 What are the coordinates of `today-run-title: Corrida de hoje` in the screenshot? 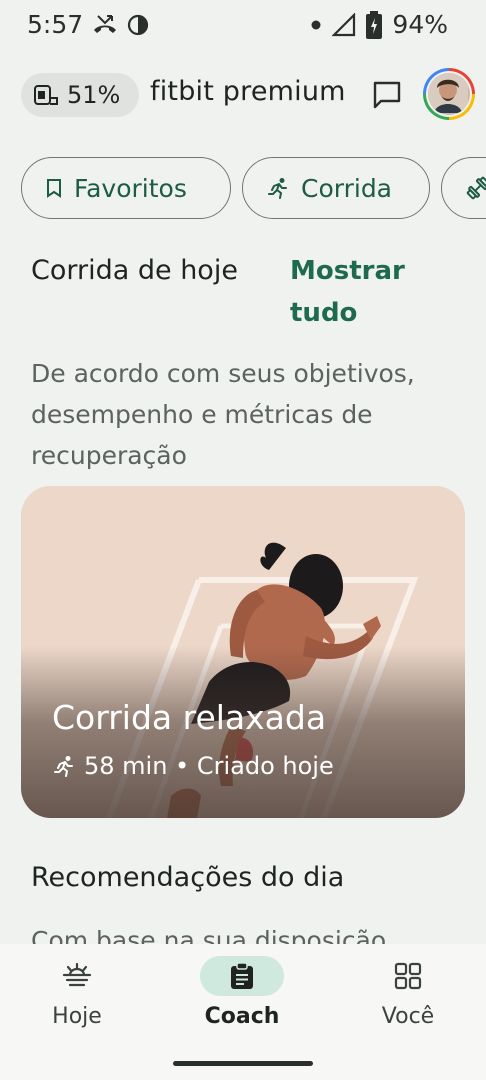 It's located at (134, 270).